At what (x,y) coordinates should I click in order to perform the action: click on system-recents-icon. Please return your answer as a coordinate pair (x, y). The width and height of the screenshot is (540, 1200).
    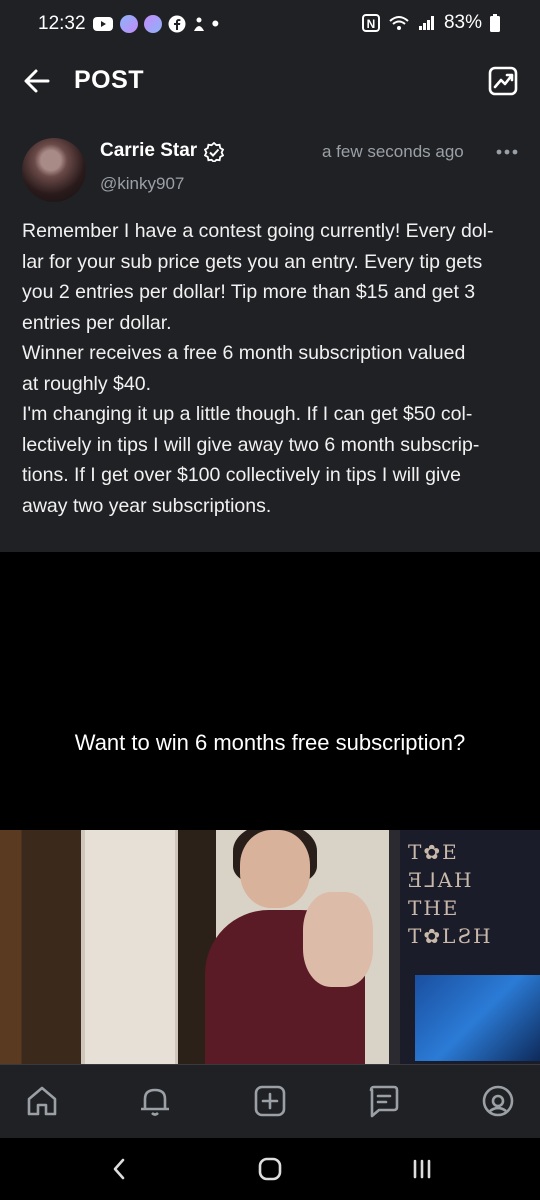
    Looking at the image, I should click on (422, 1169).